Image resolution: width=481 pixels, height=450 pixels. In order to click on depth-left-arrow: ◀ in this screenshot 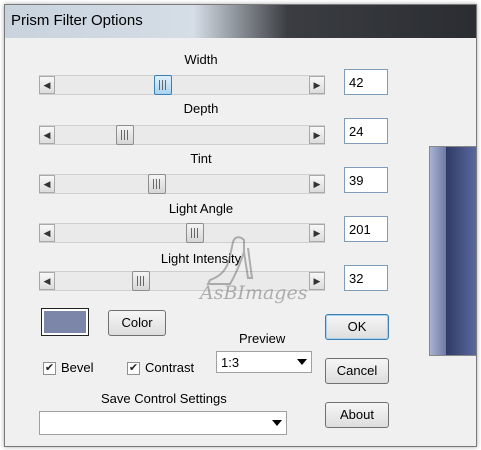, I will do `click(47, 135)`.